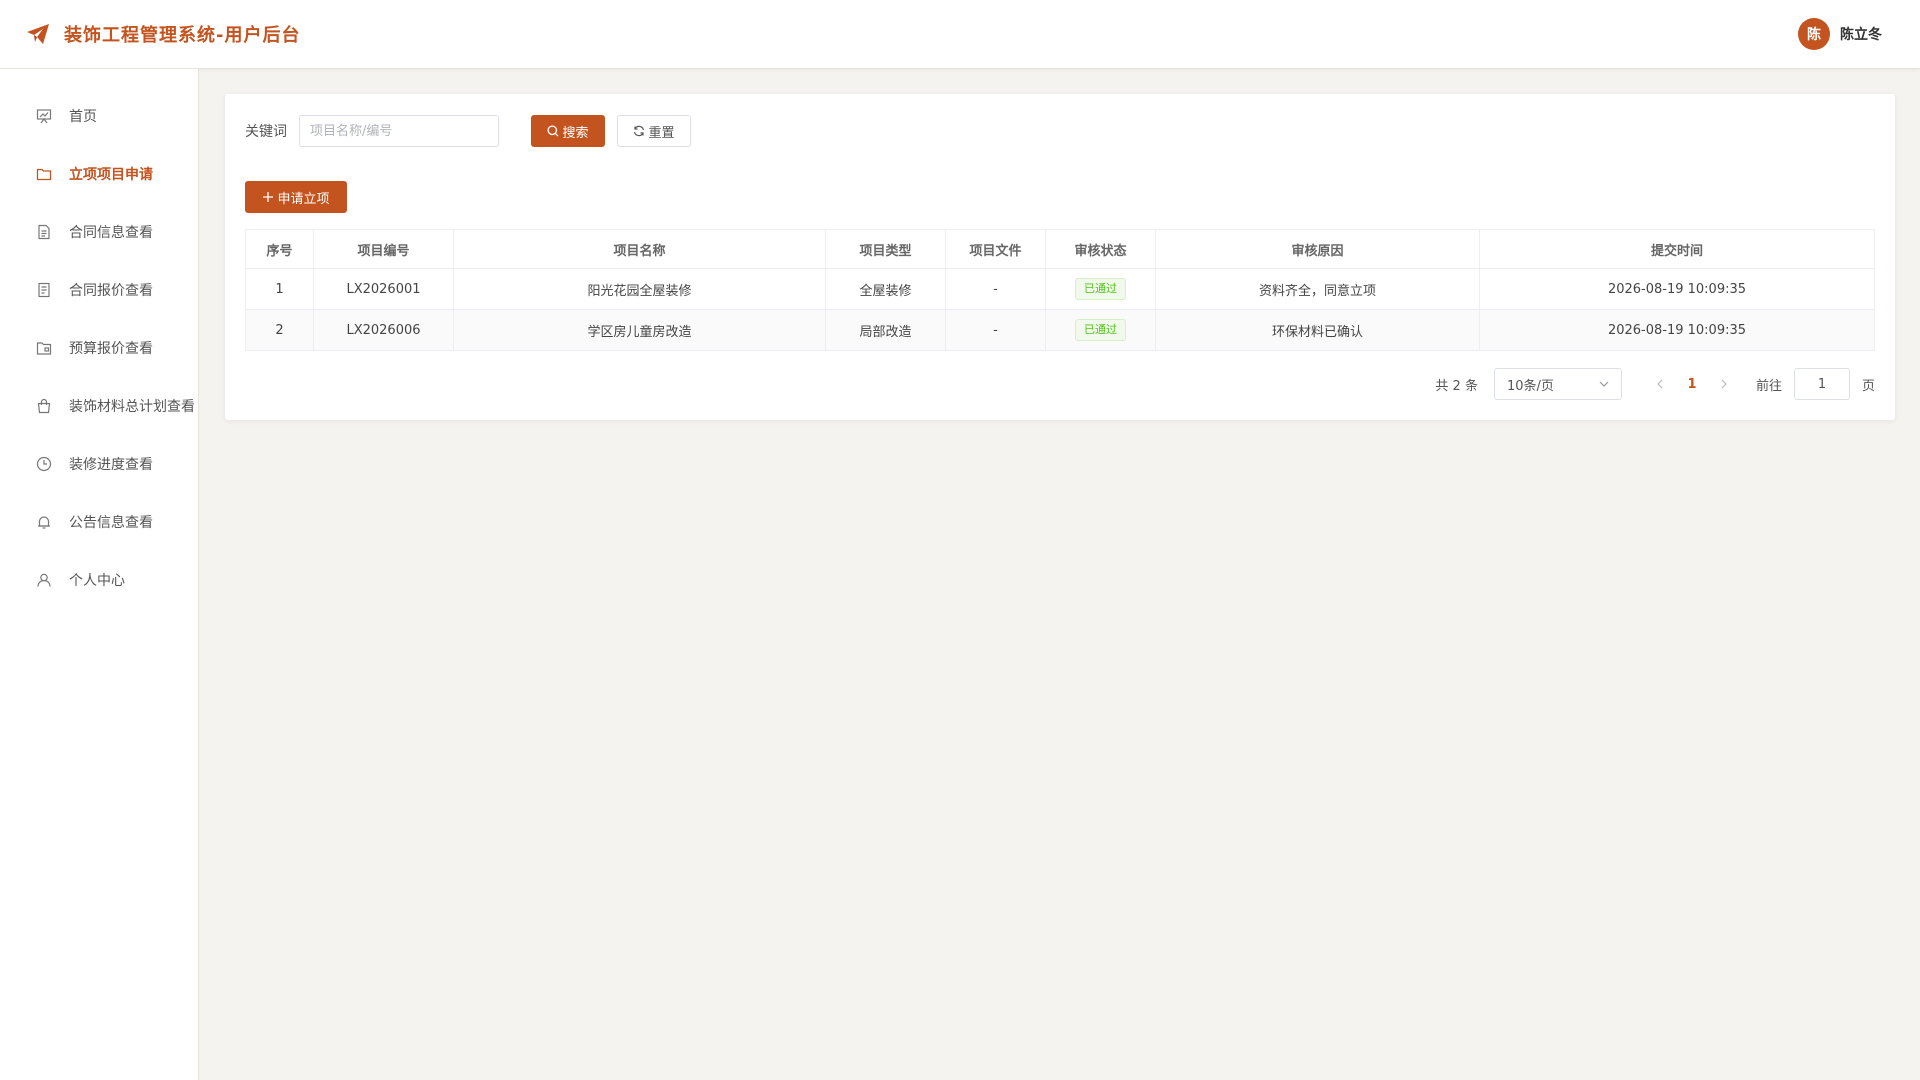 The image size is (1920, 1080). What do you see at coordinates (97, 581) in the screenshot?
I see `sidebar-item-label: 个人中心` at bounding box center [97, 581].